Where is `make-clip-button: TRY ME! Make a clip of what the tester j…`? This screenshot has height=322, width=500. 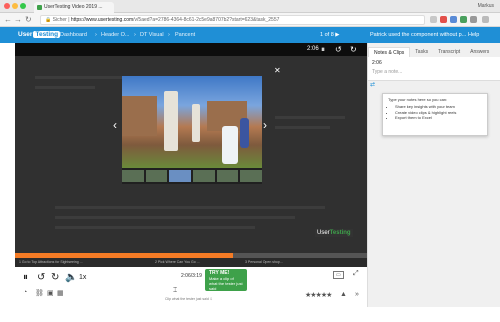
make-clip-button: TRY ME! Make a clip of what the tester j… is located at coordinates (226, 280).